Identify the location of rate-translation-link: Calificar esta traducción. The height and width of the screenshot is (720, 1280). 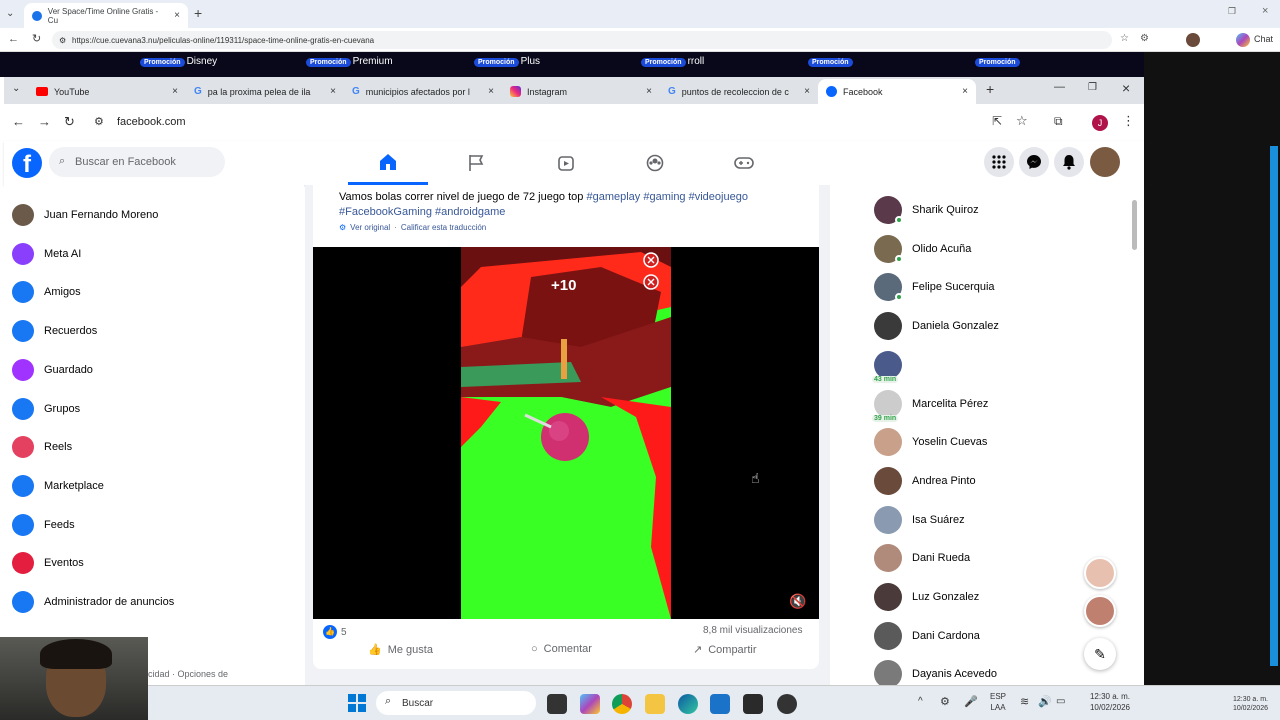
(443, 227).